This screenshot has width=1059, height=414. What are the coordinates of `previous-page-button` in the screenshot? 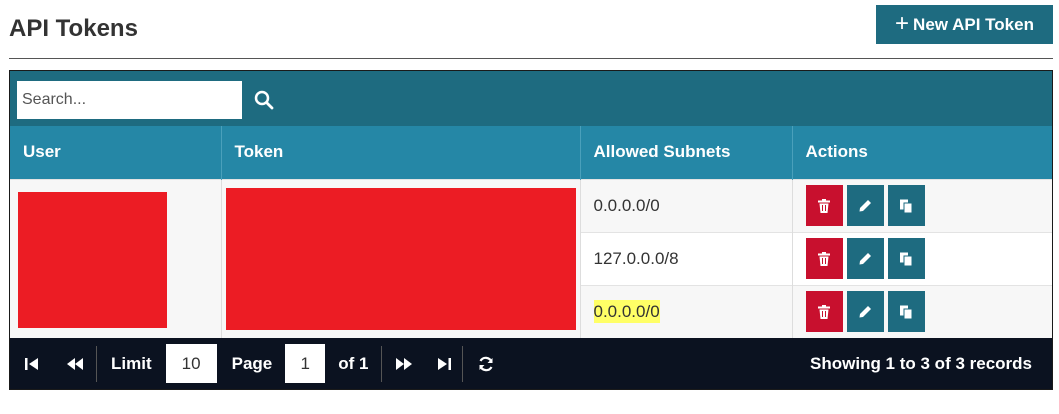 It's located at (75, 363).